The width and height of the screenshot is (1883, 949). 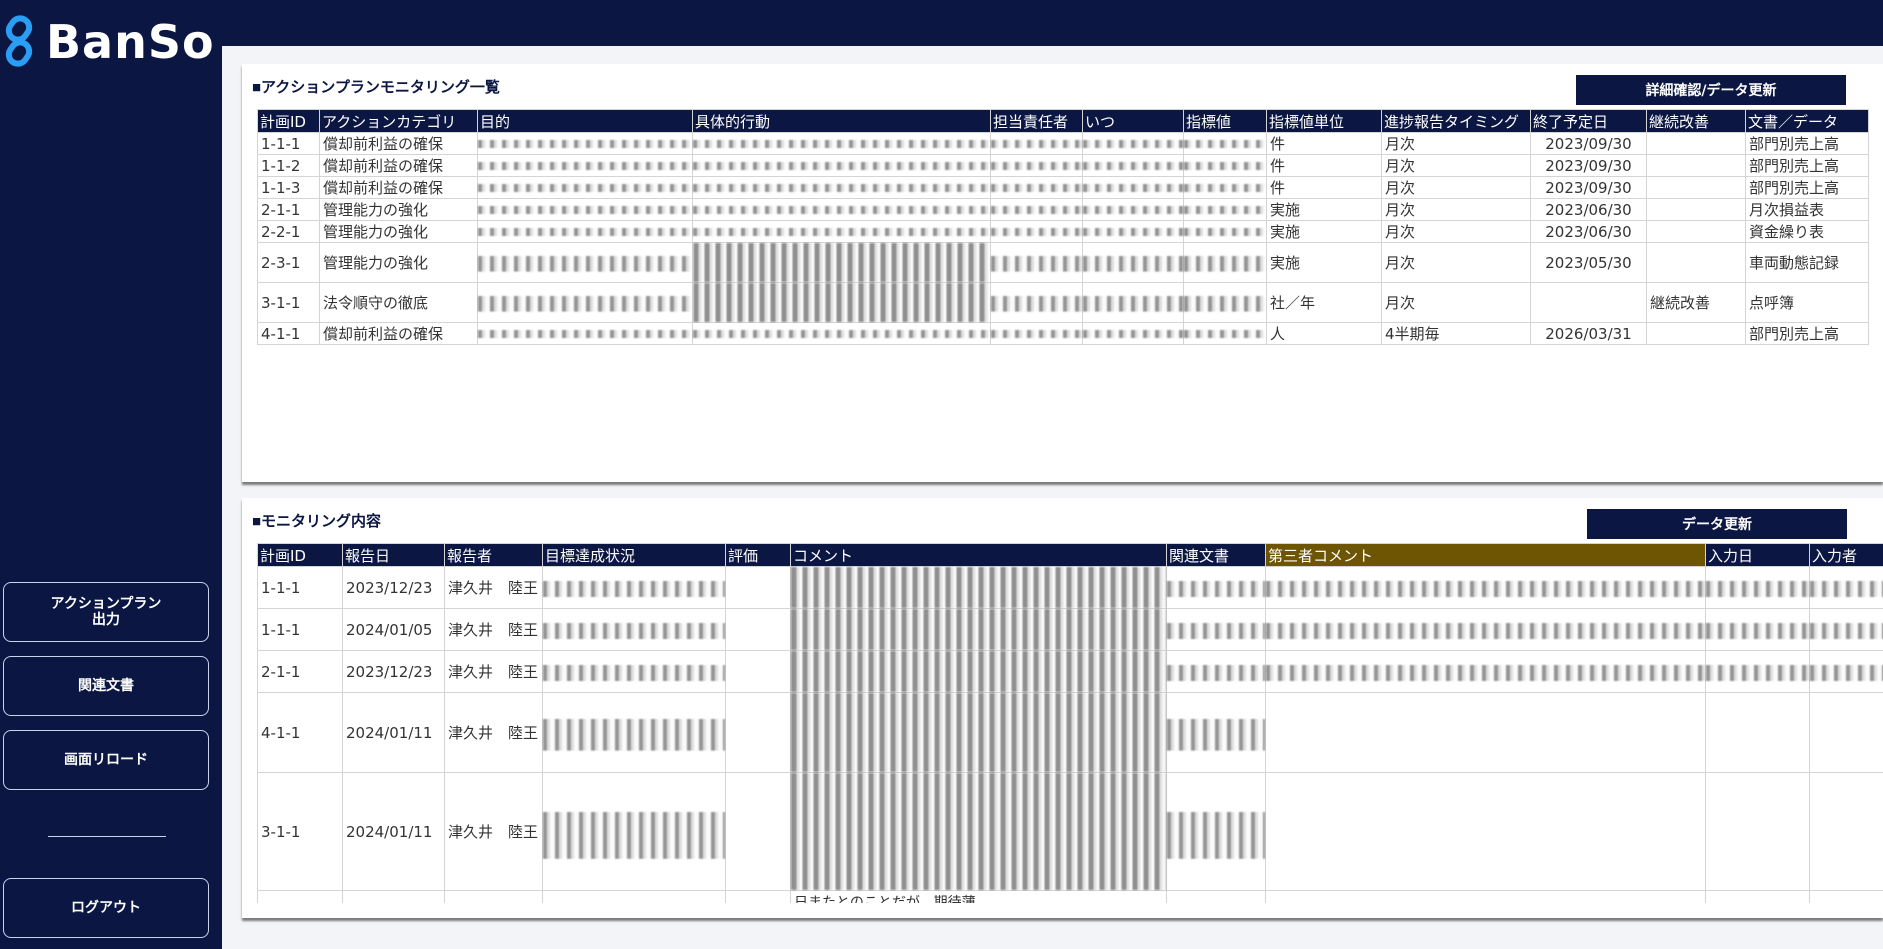 I want to click on mcol-evaluation: 評価, so click(x=758, y=555).